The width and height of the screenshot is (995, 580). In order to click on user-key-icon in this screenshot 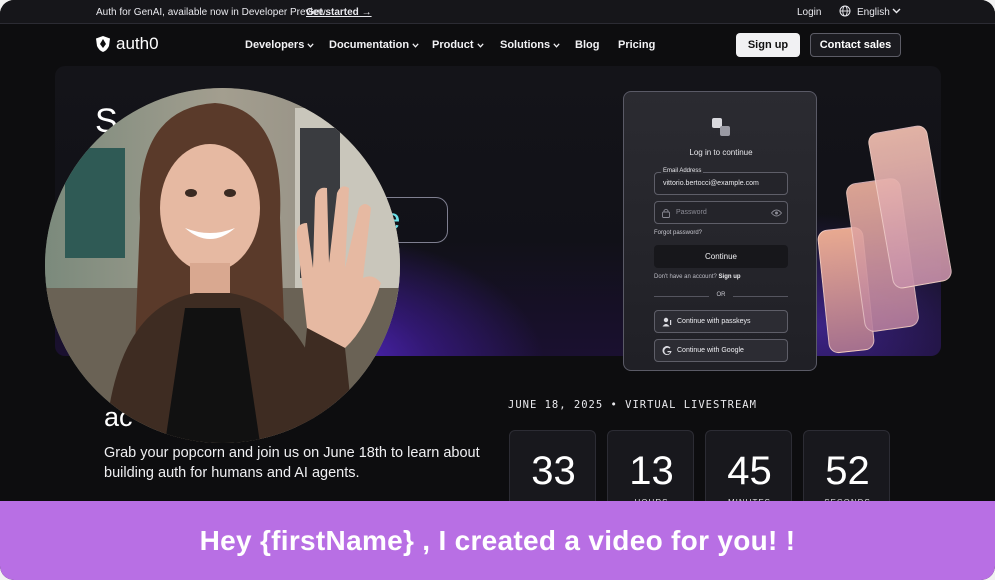, I will do `click(667, 322)`.